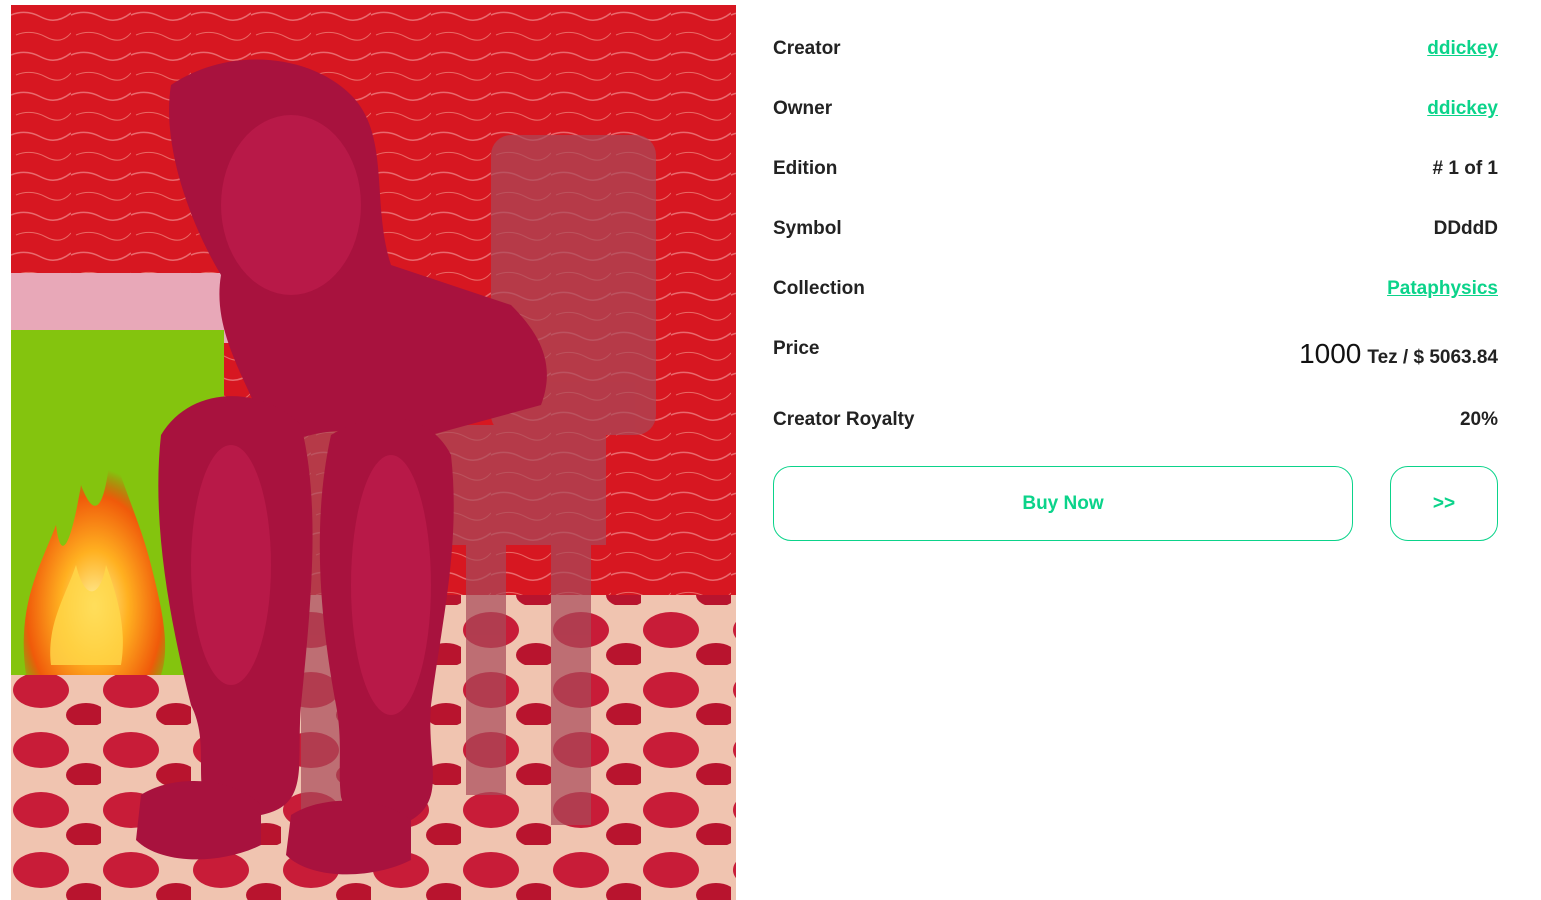 This screenshot has height=900, width=1541. I want to click on price-amount: 1000, so click(1330, 353).